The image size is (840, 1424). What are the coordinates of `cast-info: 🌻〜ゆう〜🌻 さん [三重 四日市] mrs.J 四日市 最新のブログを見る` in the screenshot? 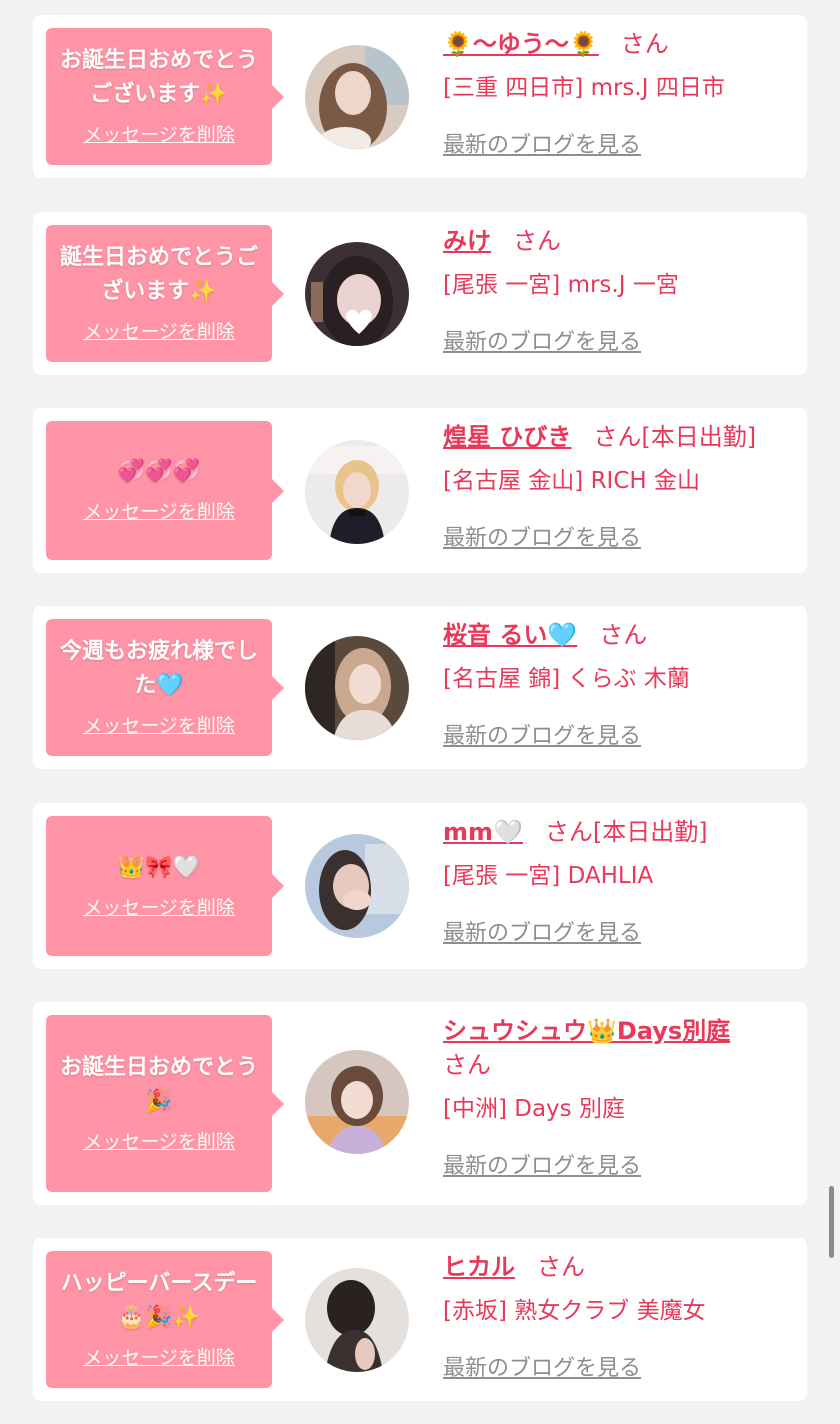 It's located at (618, 93).